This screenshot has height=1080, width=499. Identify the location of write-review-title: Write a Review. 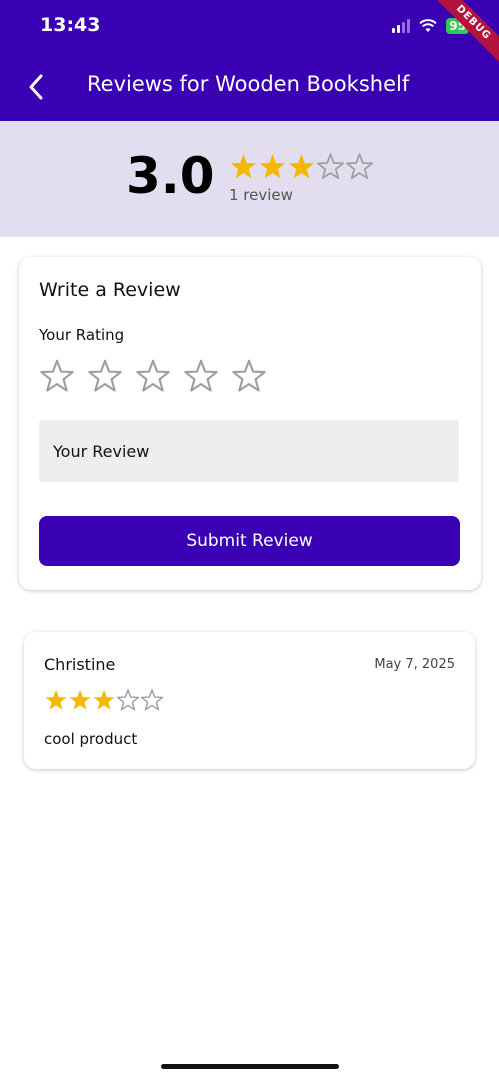
(110, 290).